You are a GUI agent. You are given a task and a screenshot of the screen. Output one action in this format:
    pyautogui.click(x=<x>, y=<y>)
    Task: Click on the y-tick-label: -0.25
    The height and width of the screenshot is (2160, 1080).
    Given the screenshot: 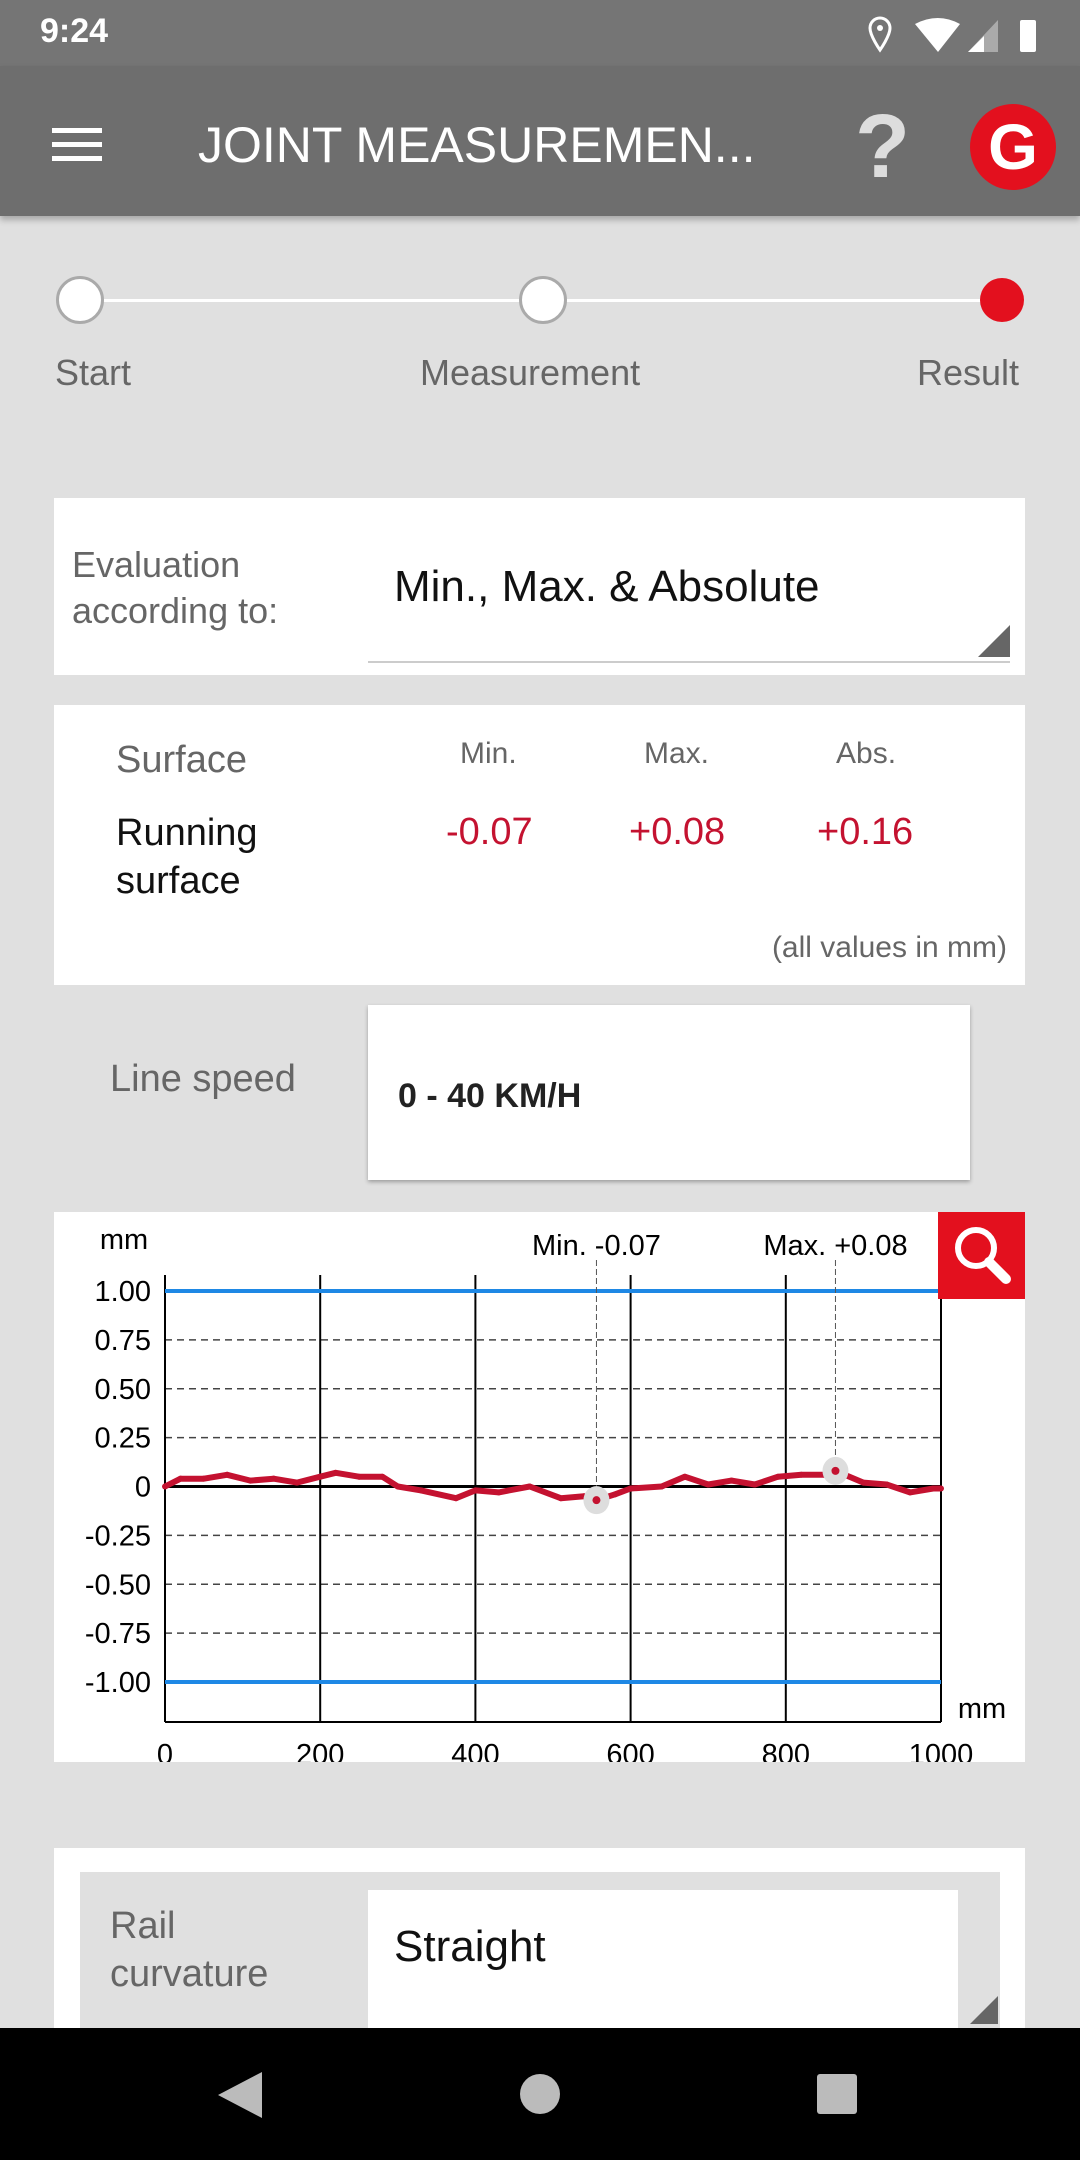 What is the action you would take?
    pyautogui.click(x=118, y=1536)
    